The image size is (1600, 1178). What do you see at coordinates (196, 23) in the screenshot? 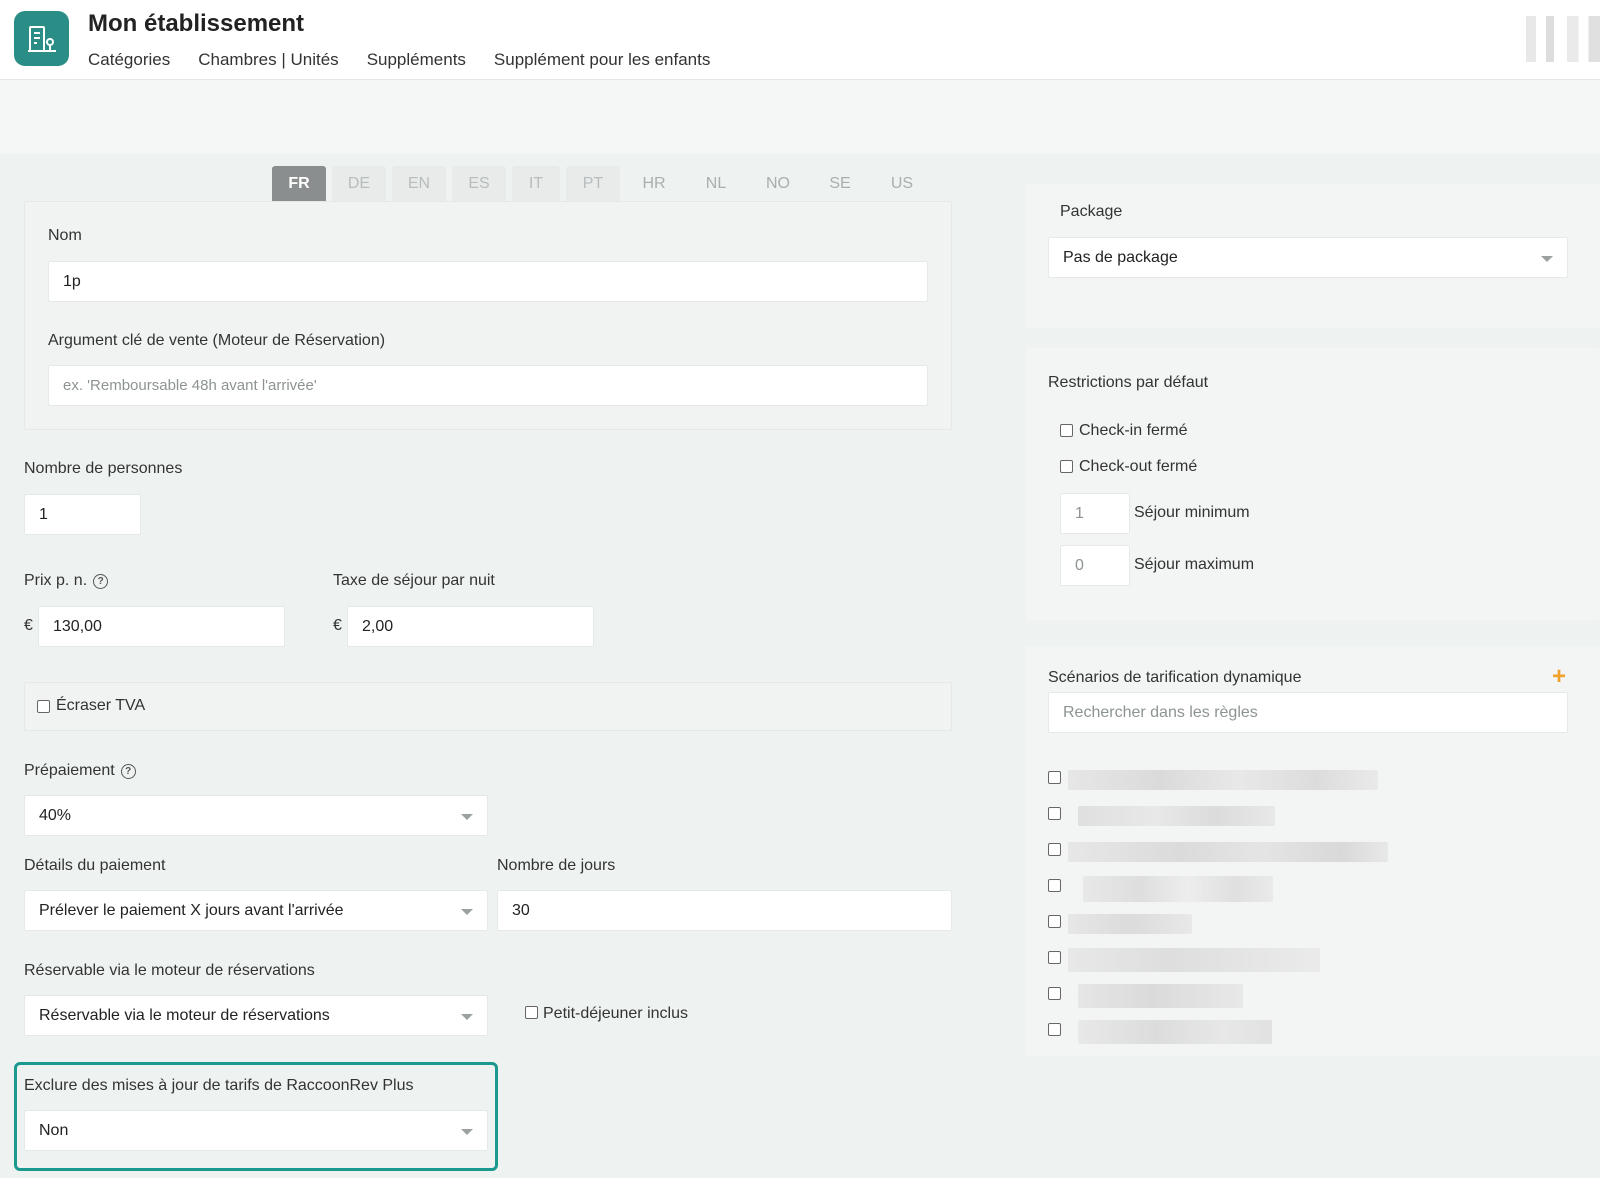
I see `page-title: Mon établissement` at bounding box center [196, 23].